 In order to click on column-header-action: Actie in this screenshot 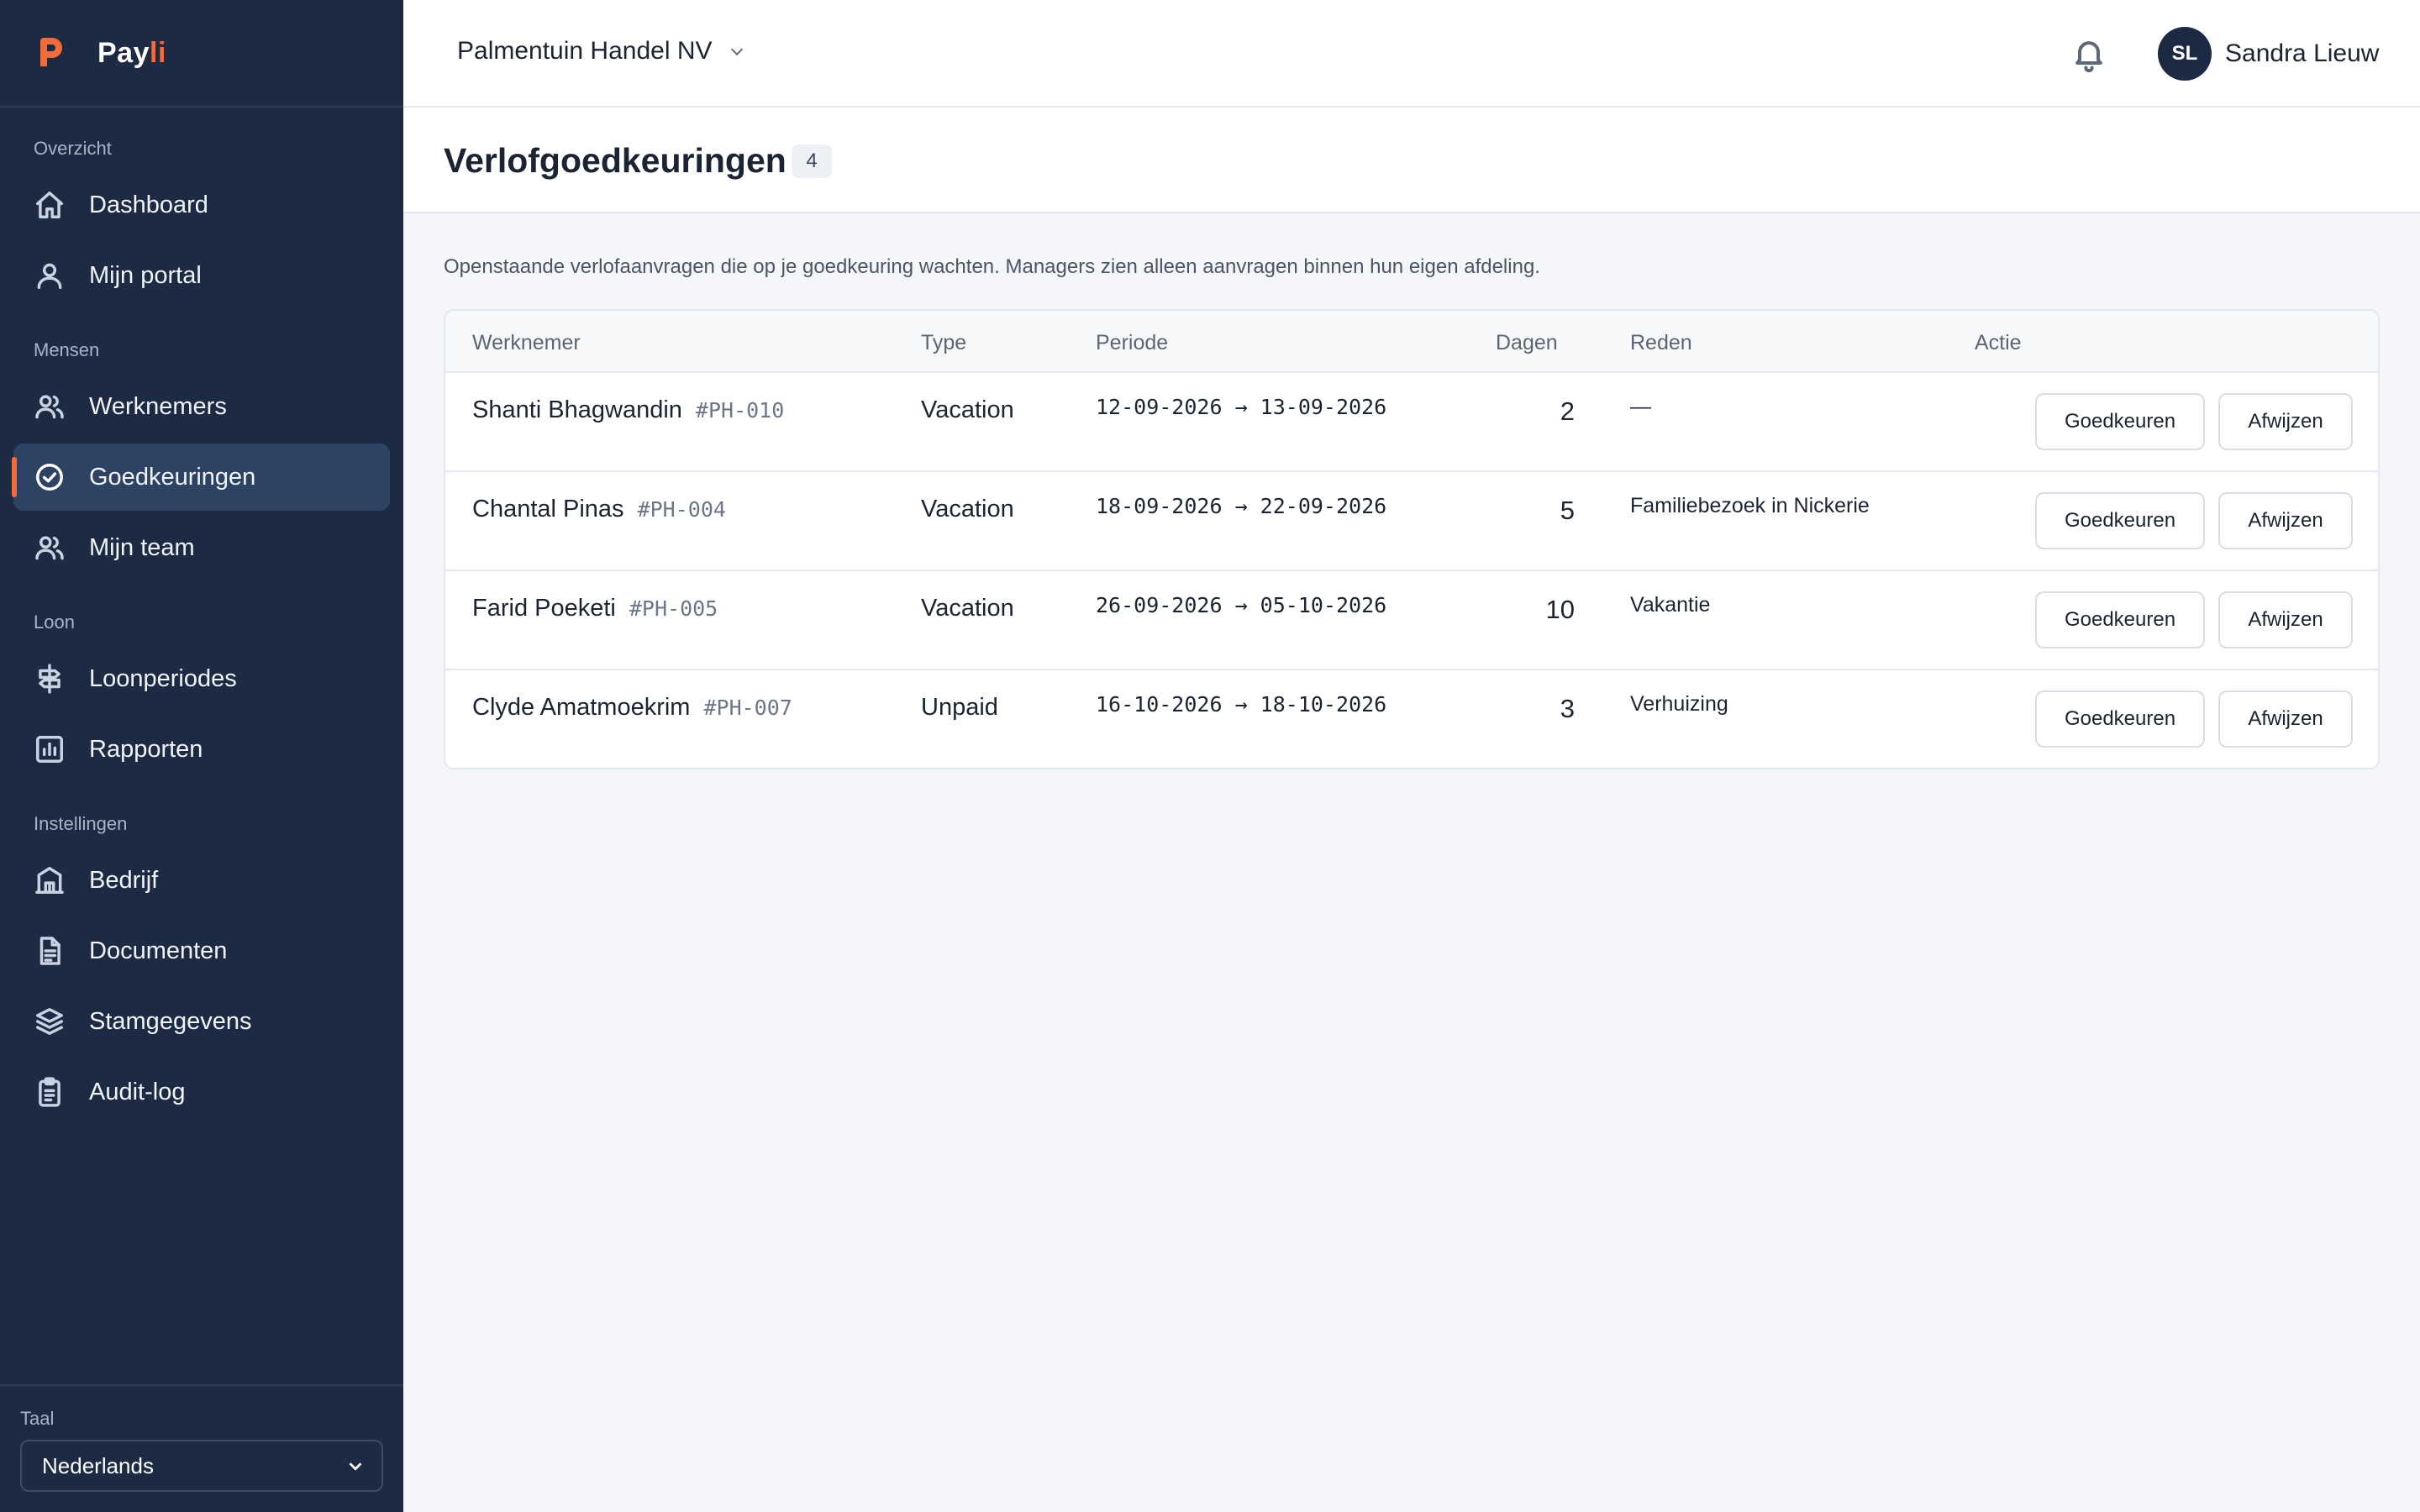, I will do `click(1998, 342)`.